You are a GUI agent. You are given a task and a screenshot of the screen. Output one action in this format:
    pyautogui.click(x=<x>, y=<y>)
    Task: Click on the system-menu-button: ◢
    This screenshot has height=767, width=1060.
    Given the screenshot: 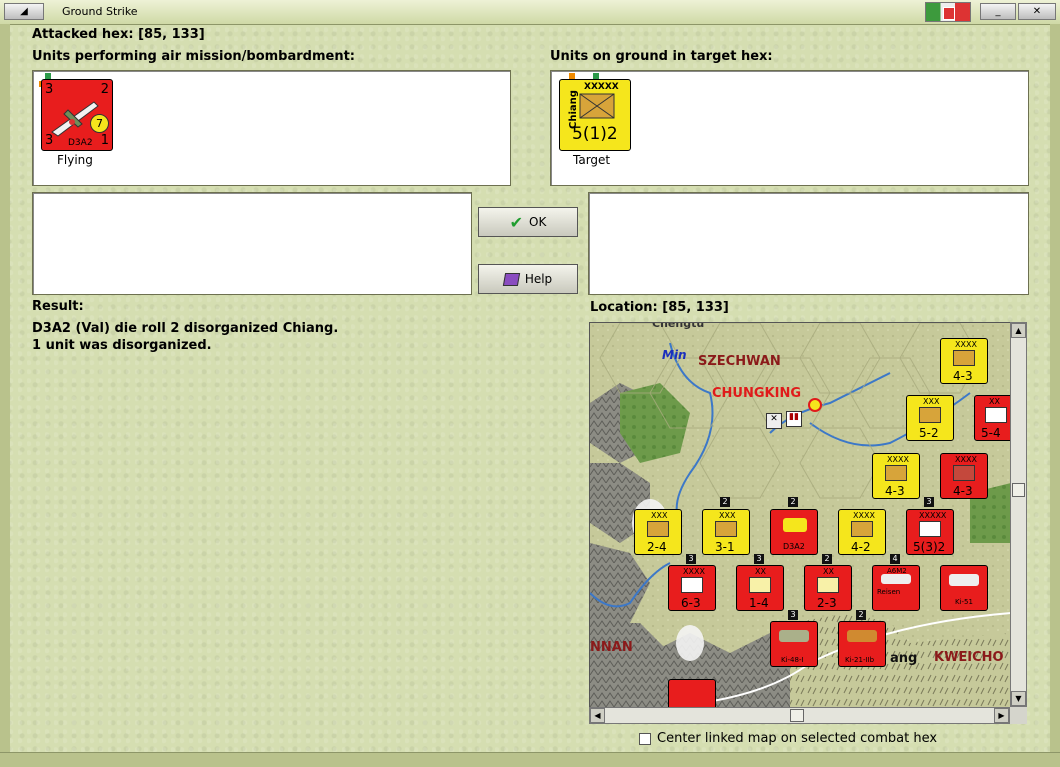 What is the action you would take?
    pyautogui.click(x=24, y=11)
    